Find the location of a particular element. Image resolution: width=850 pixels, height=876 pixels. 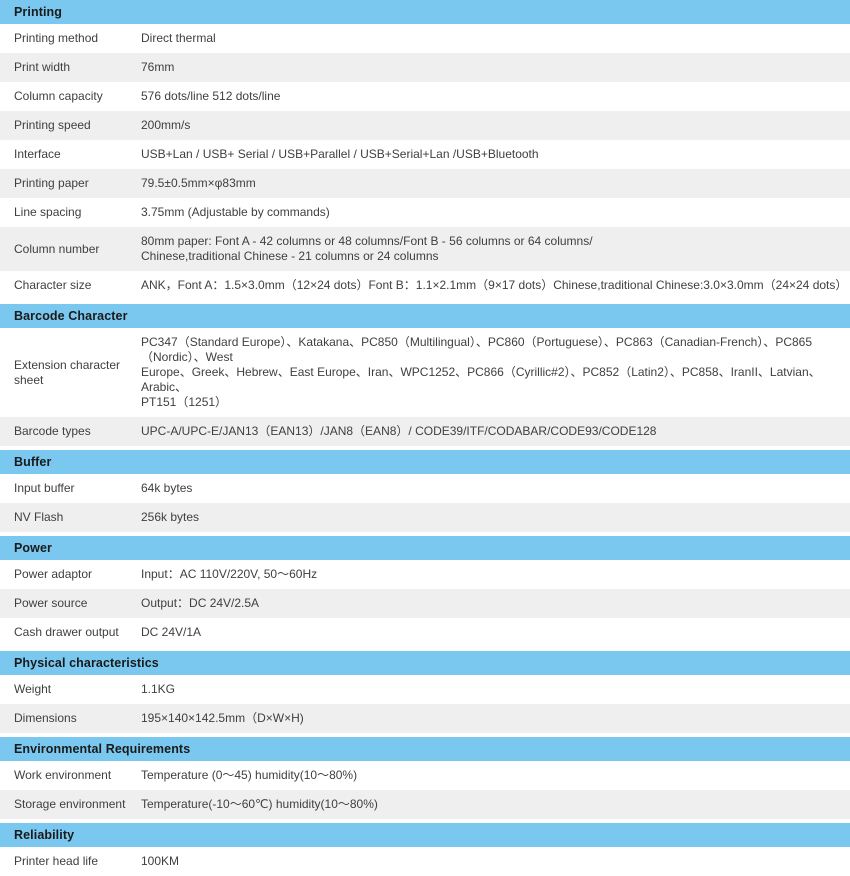

spec-label: NV Flash is located at coordinates (70, 517).